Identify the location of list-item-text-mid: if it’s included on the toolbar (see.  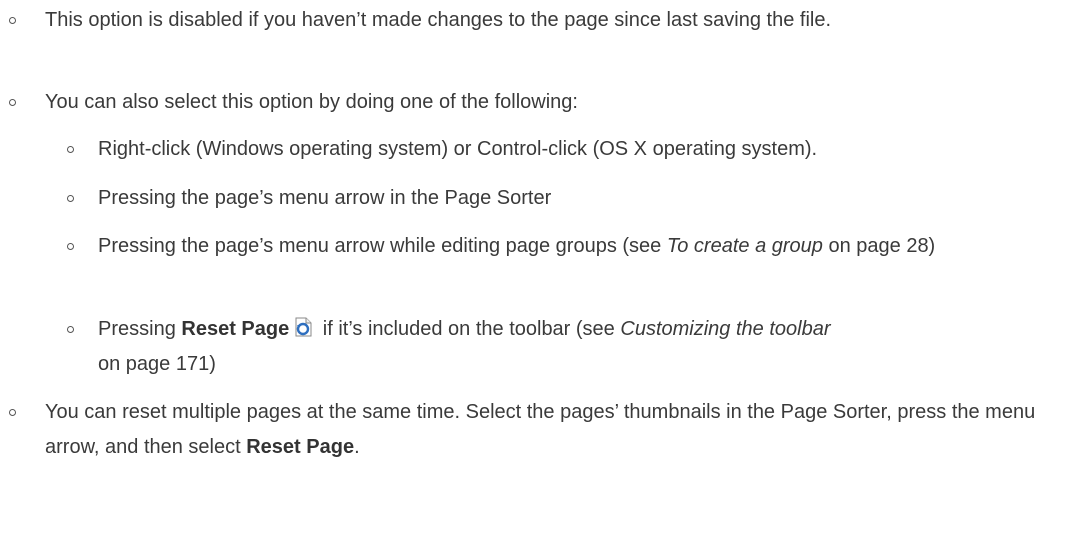
(469, 329).